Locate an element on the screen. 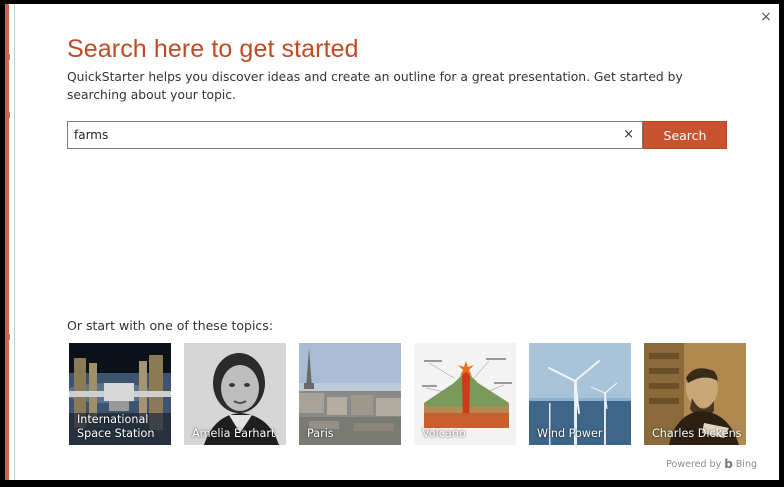  search-button: Search is located at coordinates (685, 135).